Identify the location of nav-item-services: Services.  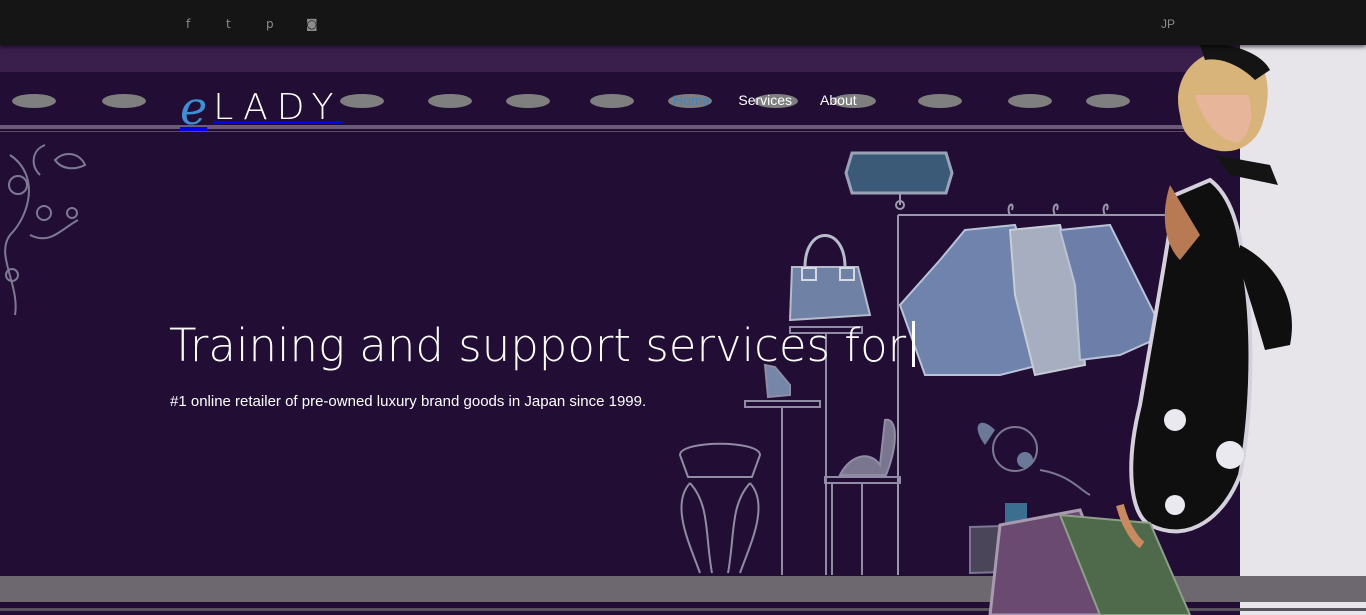
(765, 100).